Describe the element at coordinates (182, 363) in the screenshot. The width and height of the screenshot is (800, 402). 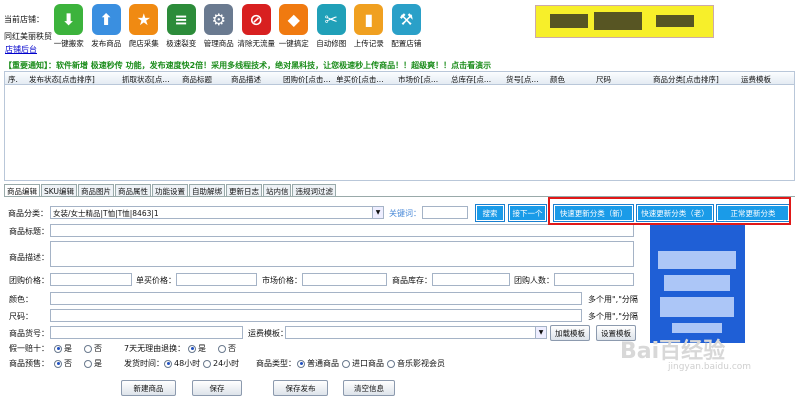
I see `ship-48h-radio: 48小时` at that location.